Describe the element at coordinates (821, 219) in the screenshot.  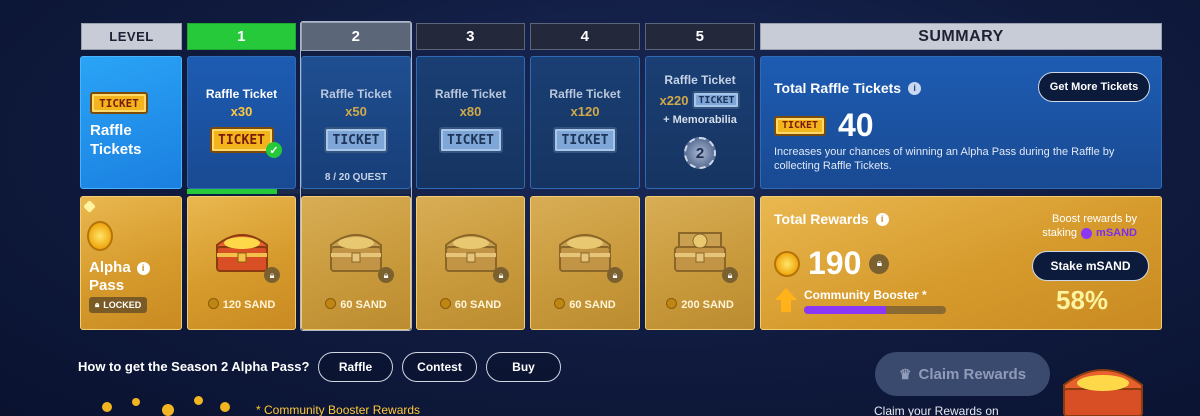
I see `total-rewards-title: Total Rewards` at that location.